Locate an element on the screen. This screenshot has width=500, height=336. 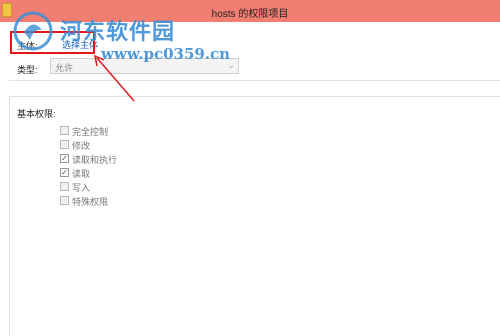
special-label: 特殊权限 is located at coordinates (90, 202).